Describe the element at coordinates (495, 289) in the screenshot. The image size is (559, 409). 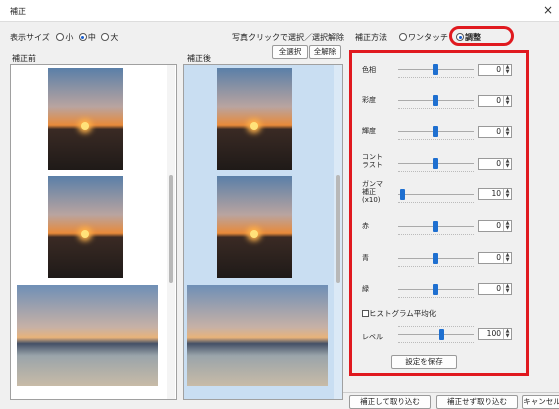
I see `green-value: 0 ▲ ▼` at that location.